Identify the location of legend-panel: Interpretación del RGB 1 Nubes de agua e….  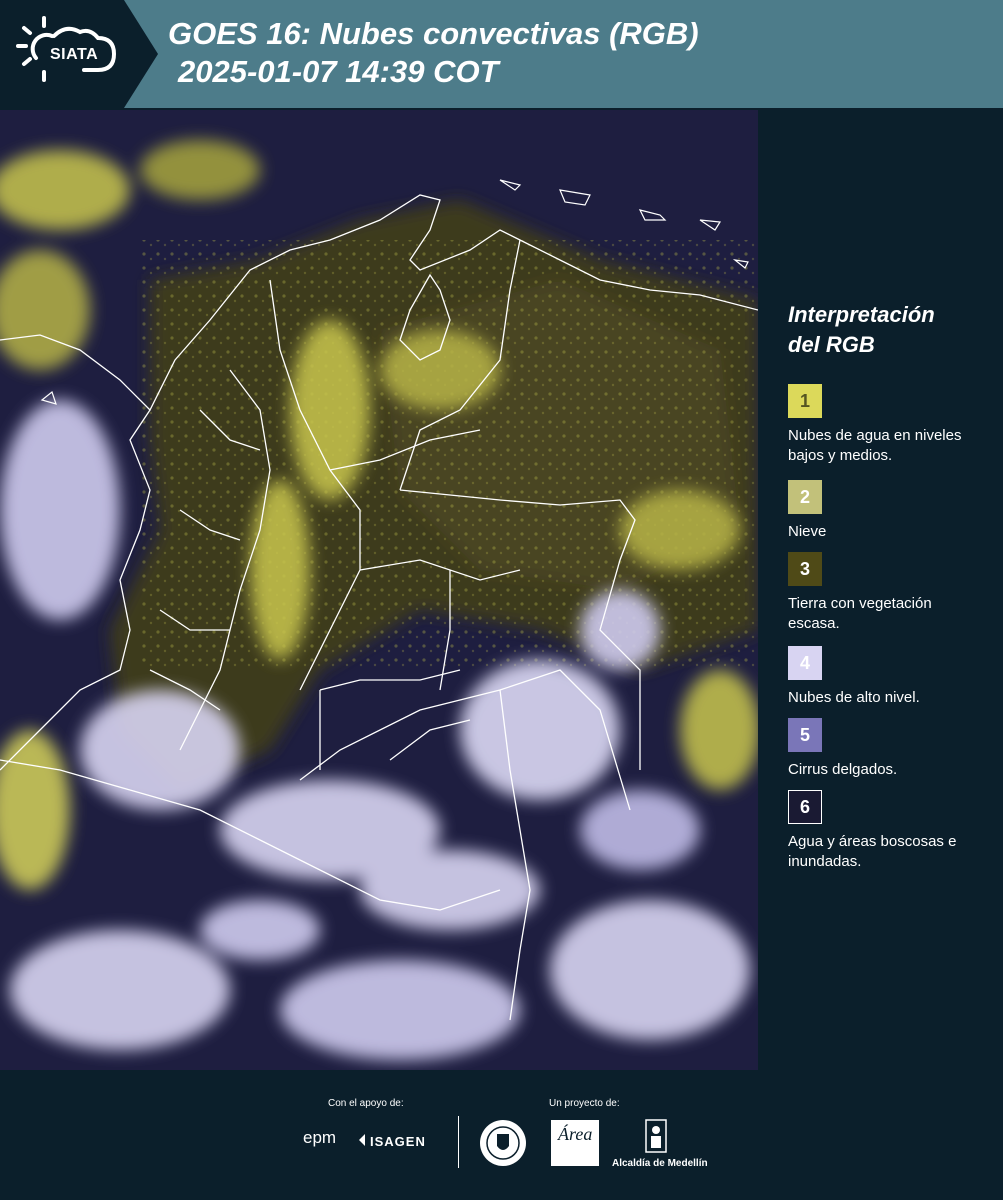
(888, 585).